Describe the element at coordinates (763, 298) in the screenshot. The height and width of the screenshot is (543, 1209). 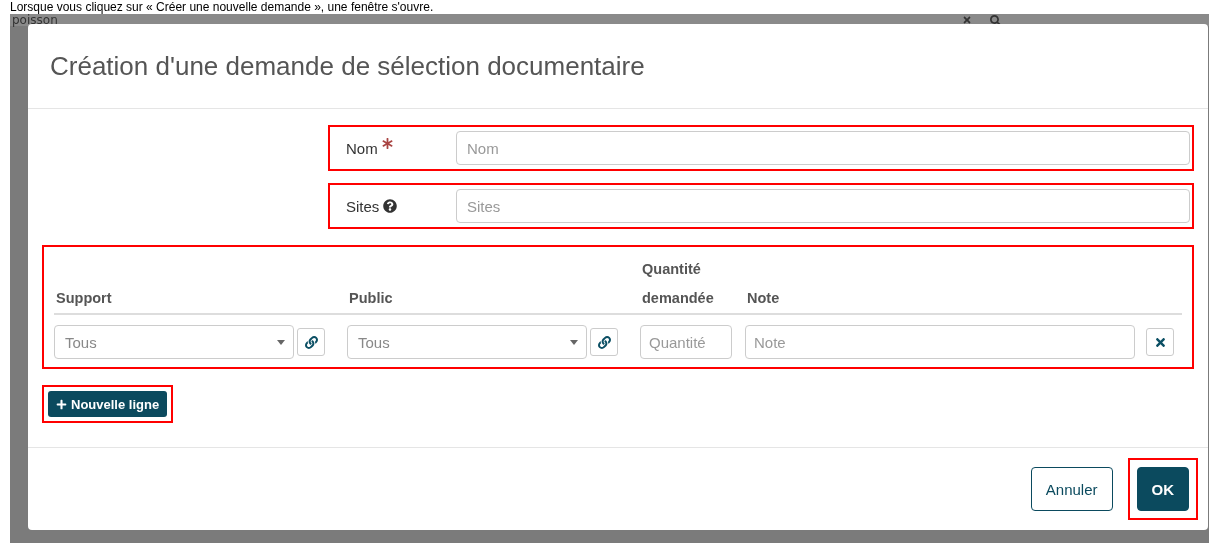
I see `column-header: Note` at that location.